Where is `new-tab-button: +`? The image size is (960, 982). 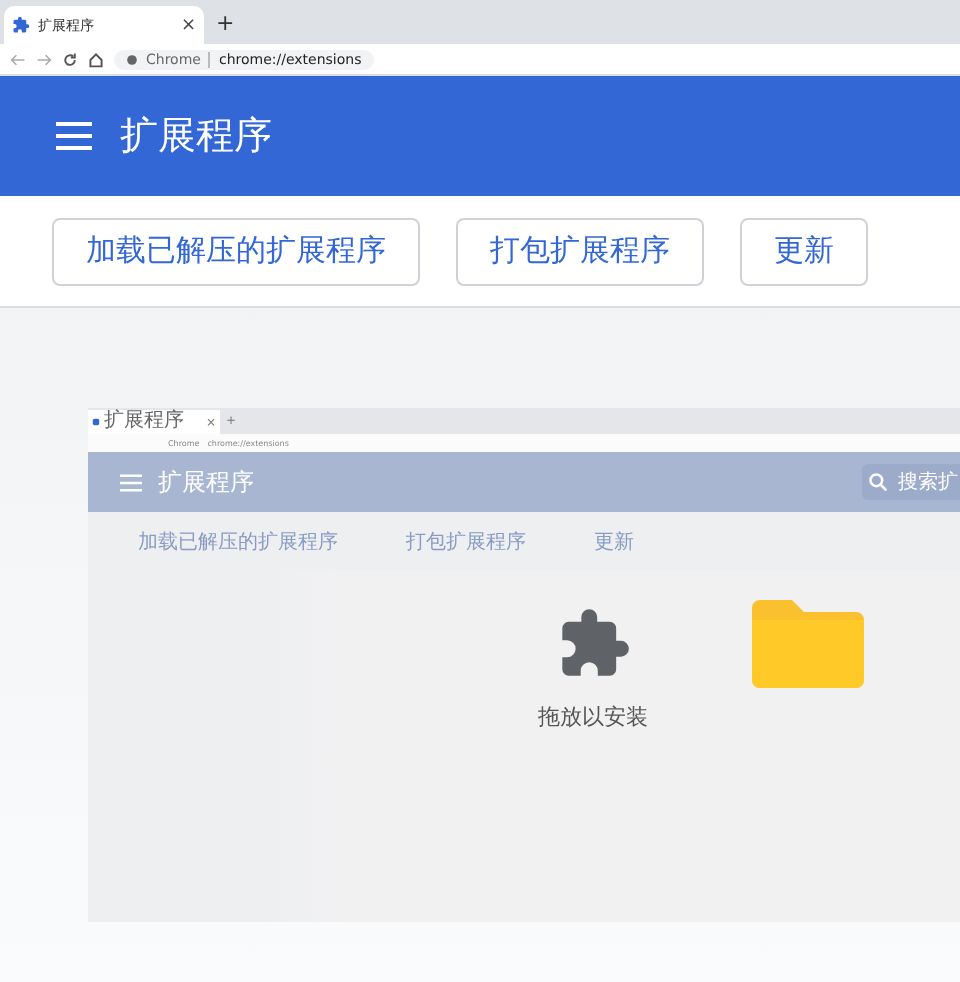
new-tab-button: + is located at coordinates (225, 22).